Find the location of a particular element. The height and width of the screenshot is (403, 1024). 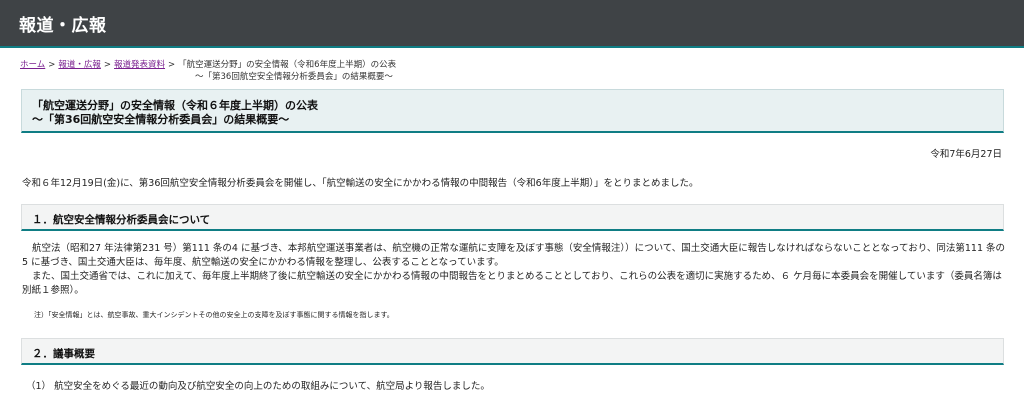

site-header: 報道・広報 is located at coordinates (512, 24).